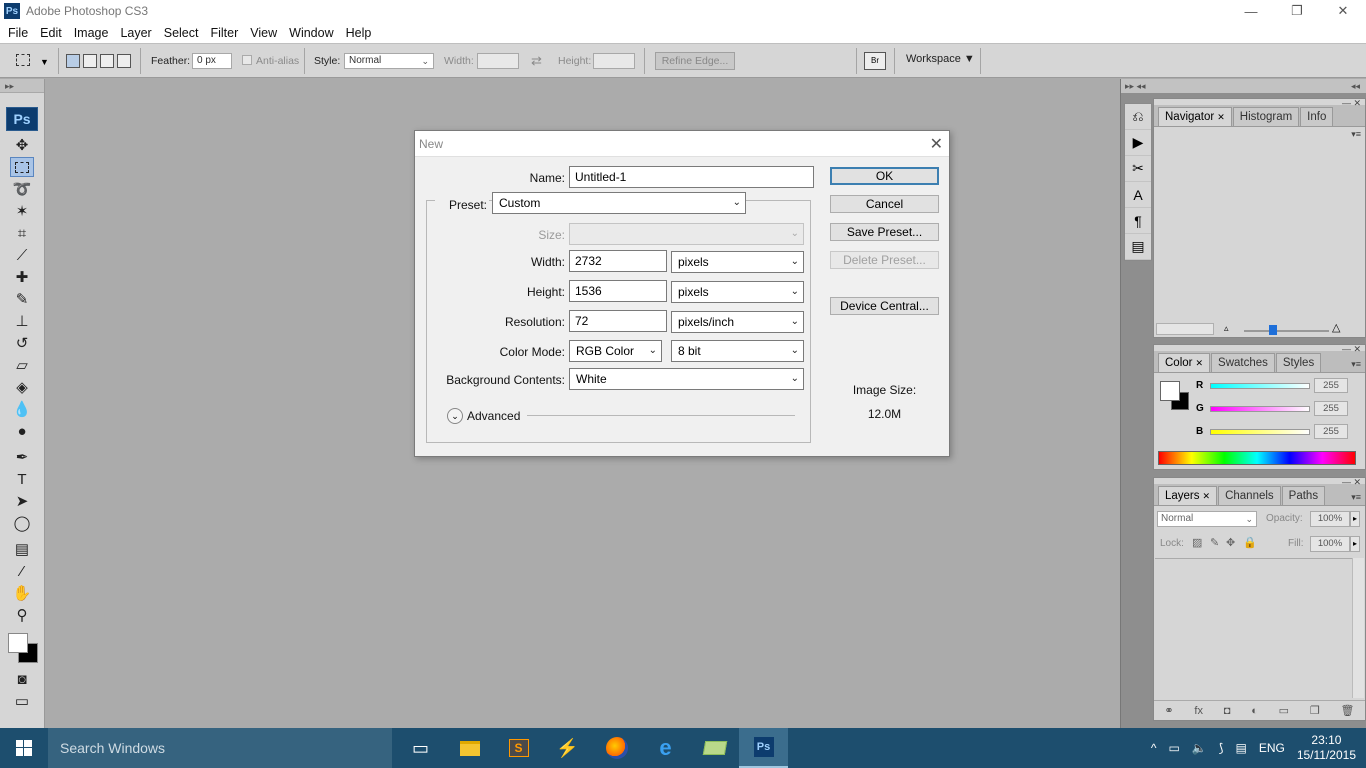 The image size is (1366, 768). What do you see at coordinates (665, 748) in the screenshot?
I see `edge-icon: e` at bounding box center [665, 748].